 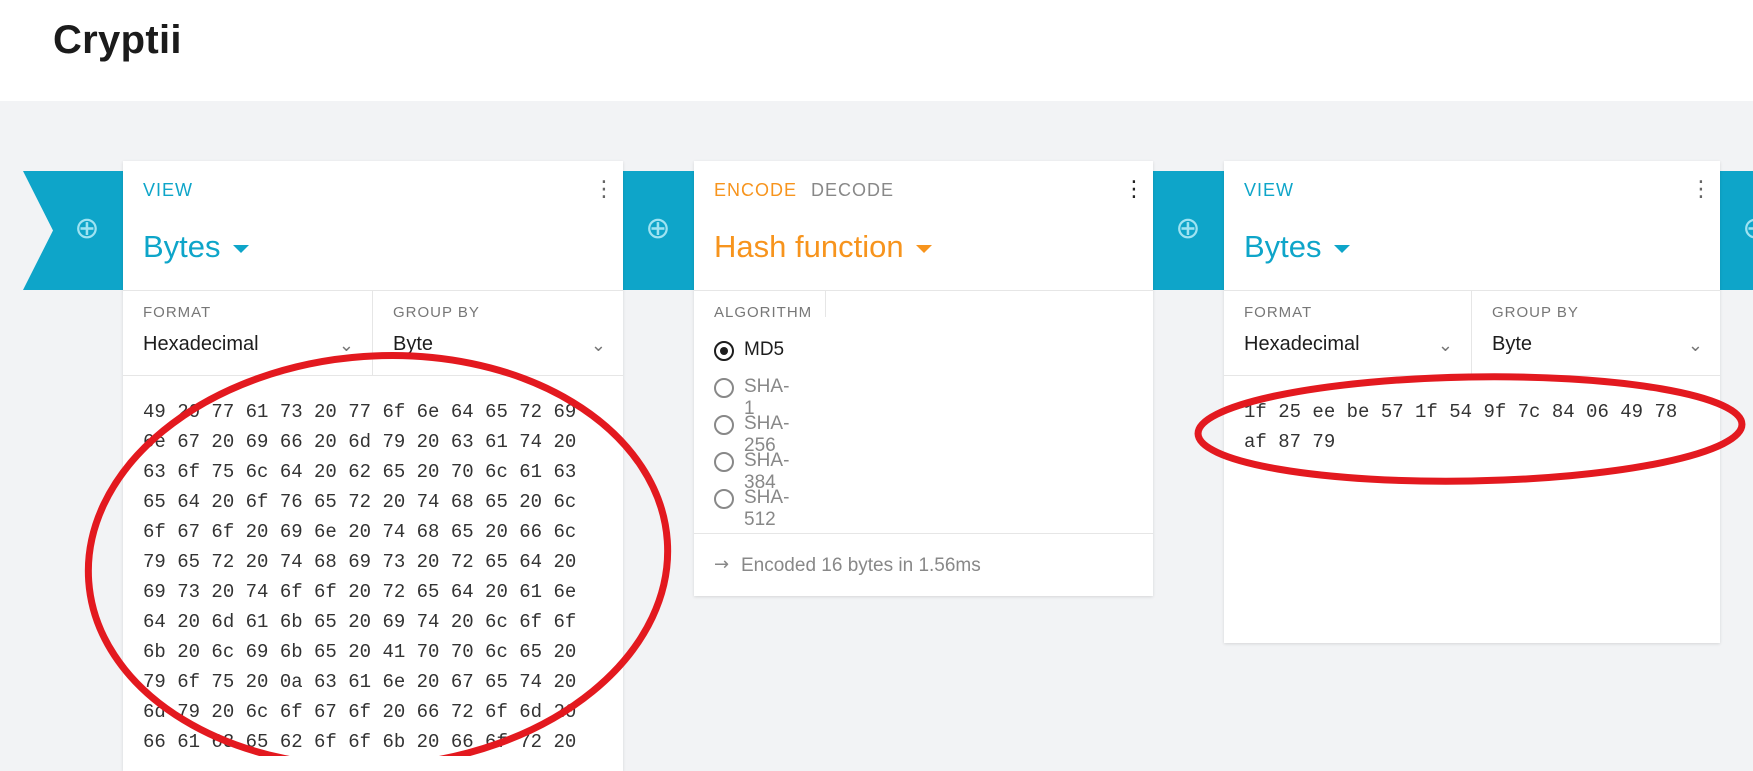 What do you see at coordinates (360, 652) in the screenshot?
I see `byte-line: 6b 20 6c 69 6b 65 20 41 70 70 6c 65 20` at bounding box center [360, 652].